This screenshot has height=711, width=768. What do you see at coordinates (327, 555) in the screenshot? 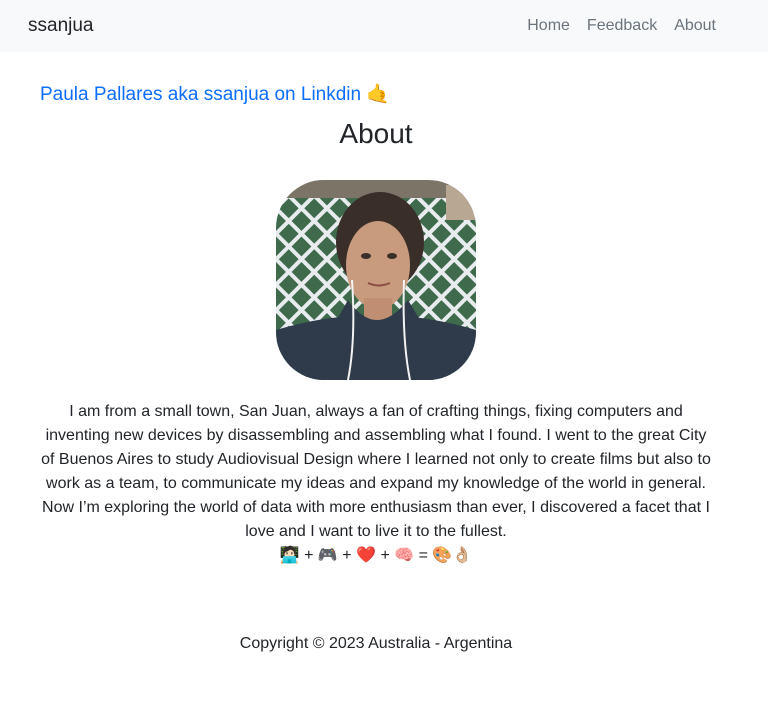
I see `game-controller-emoji: 🎮` at bounding box center [327, 555].